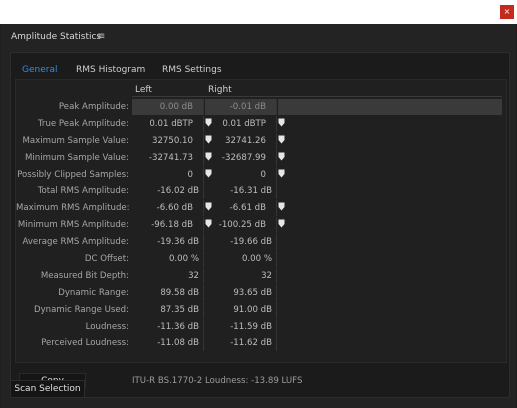  Describe the element at coordinates (220, 90) in the screenshot. I see `column-header-right: Right` at that location.